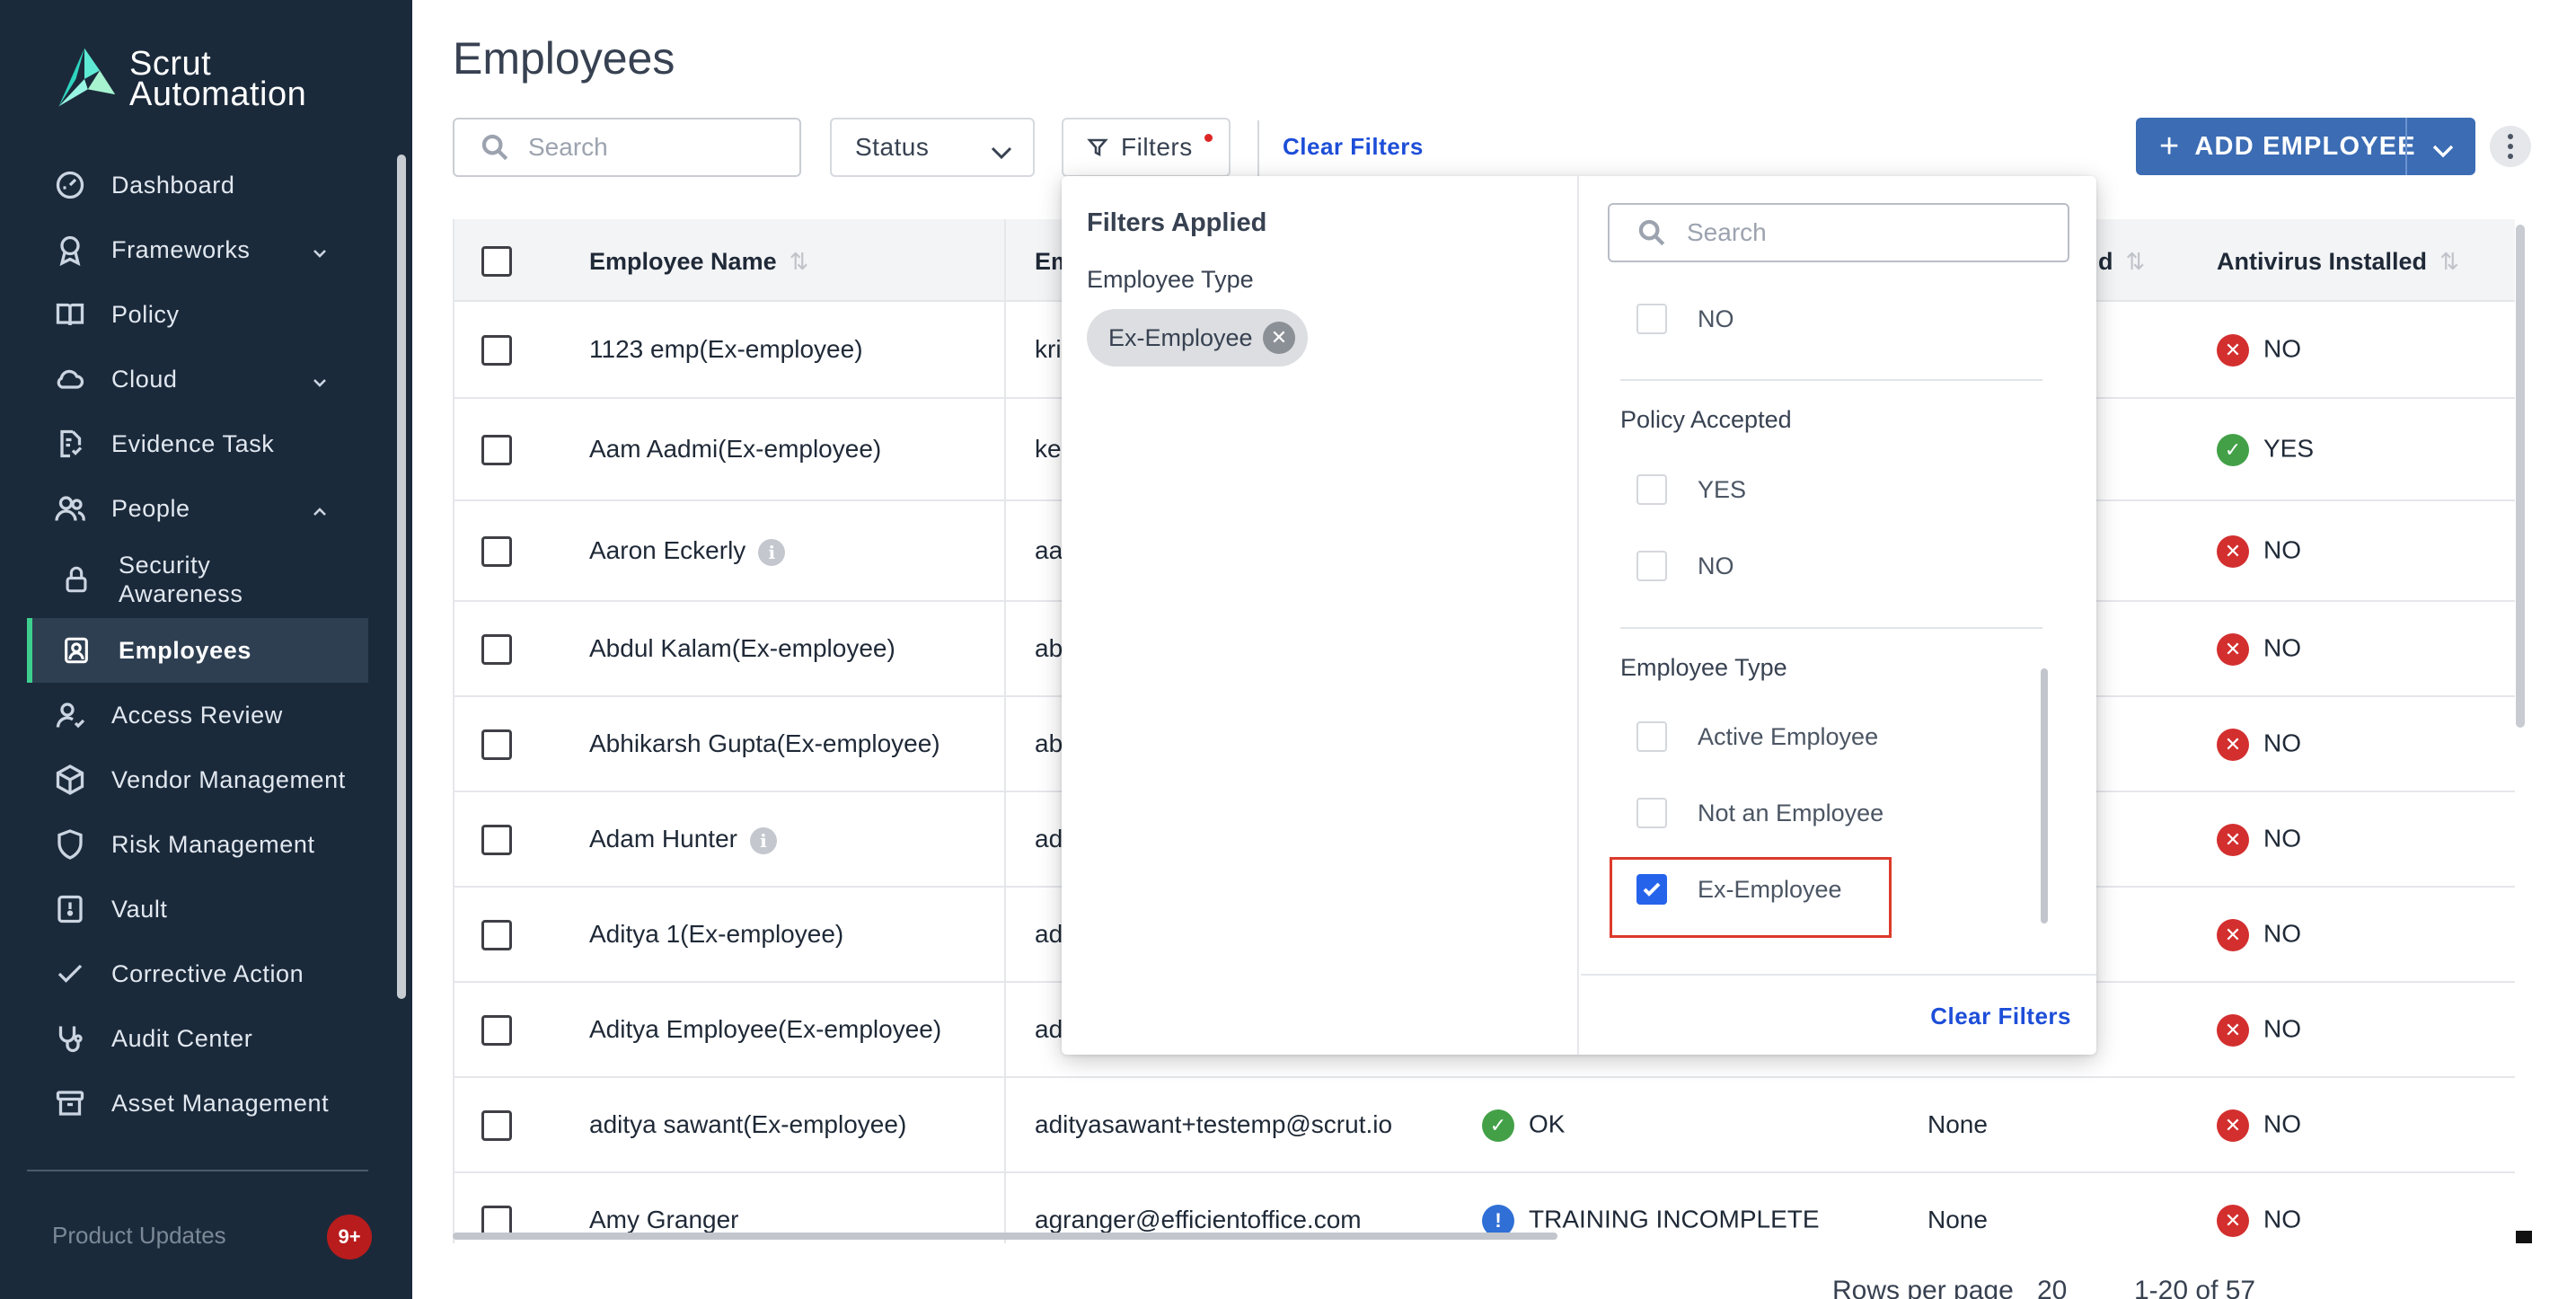 Image resolution: width=2576 pixels, height=1299 pixels. I want to click on employee-name-cell: Aditya 1(Ex-employee), so click(716, 934).